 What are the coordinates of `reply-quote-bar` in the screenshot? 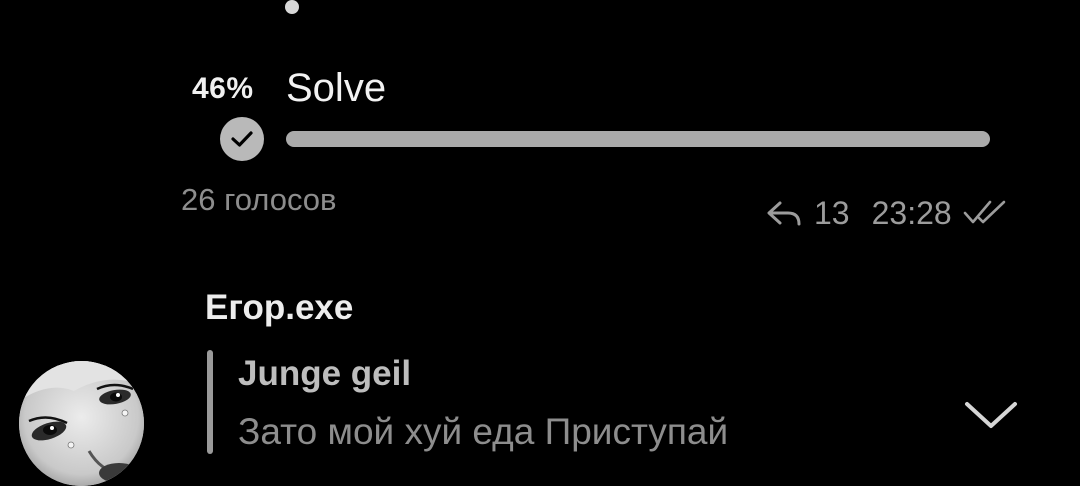 It's located at (210, 402).